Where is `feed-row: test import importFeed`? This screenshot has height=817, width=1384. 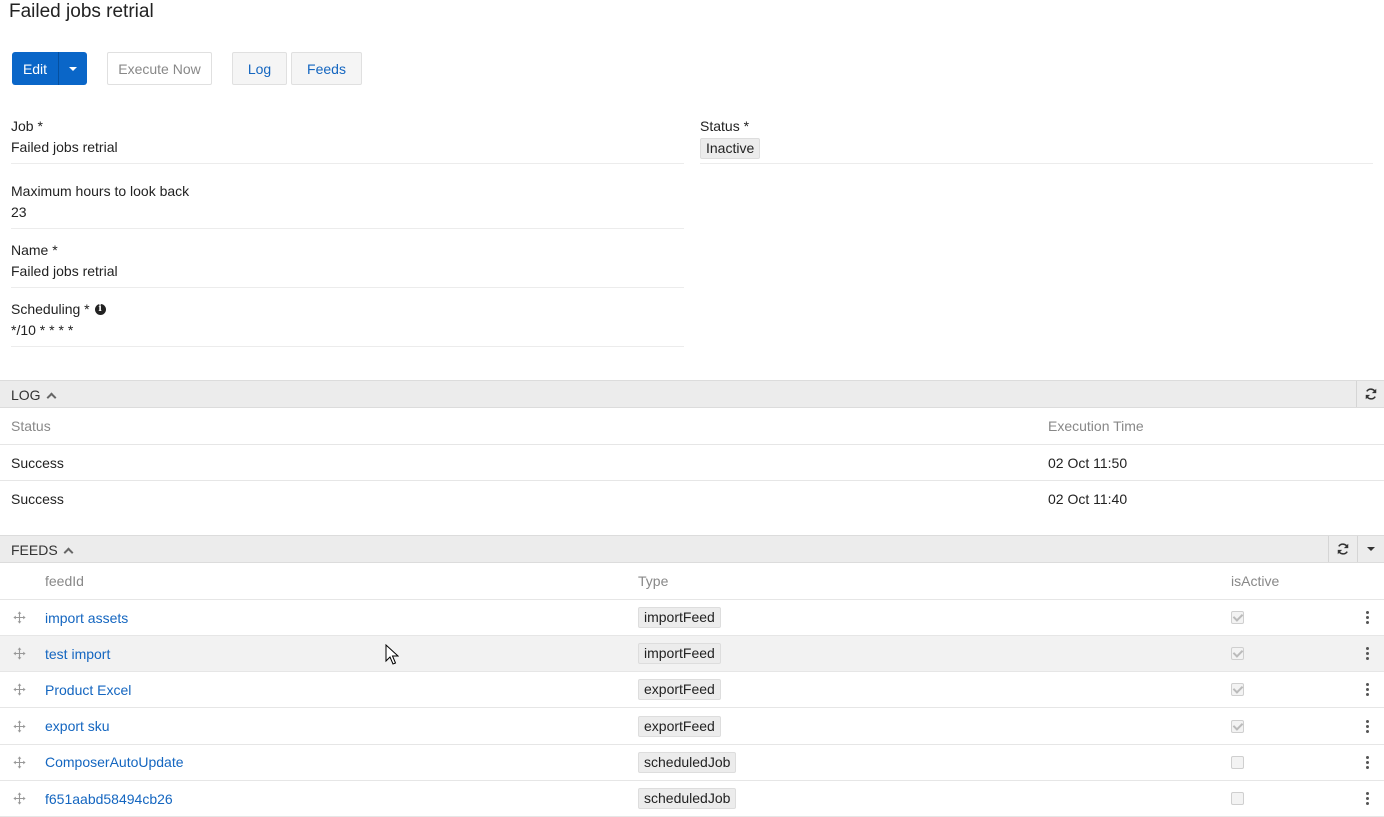
feed-row: test import importFeed is located at coordinates (692, 654).